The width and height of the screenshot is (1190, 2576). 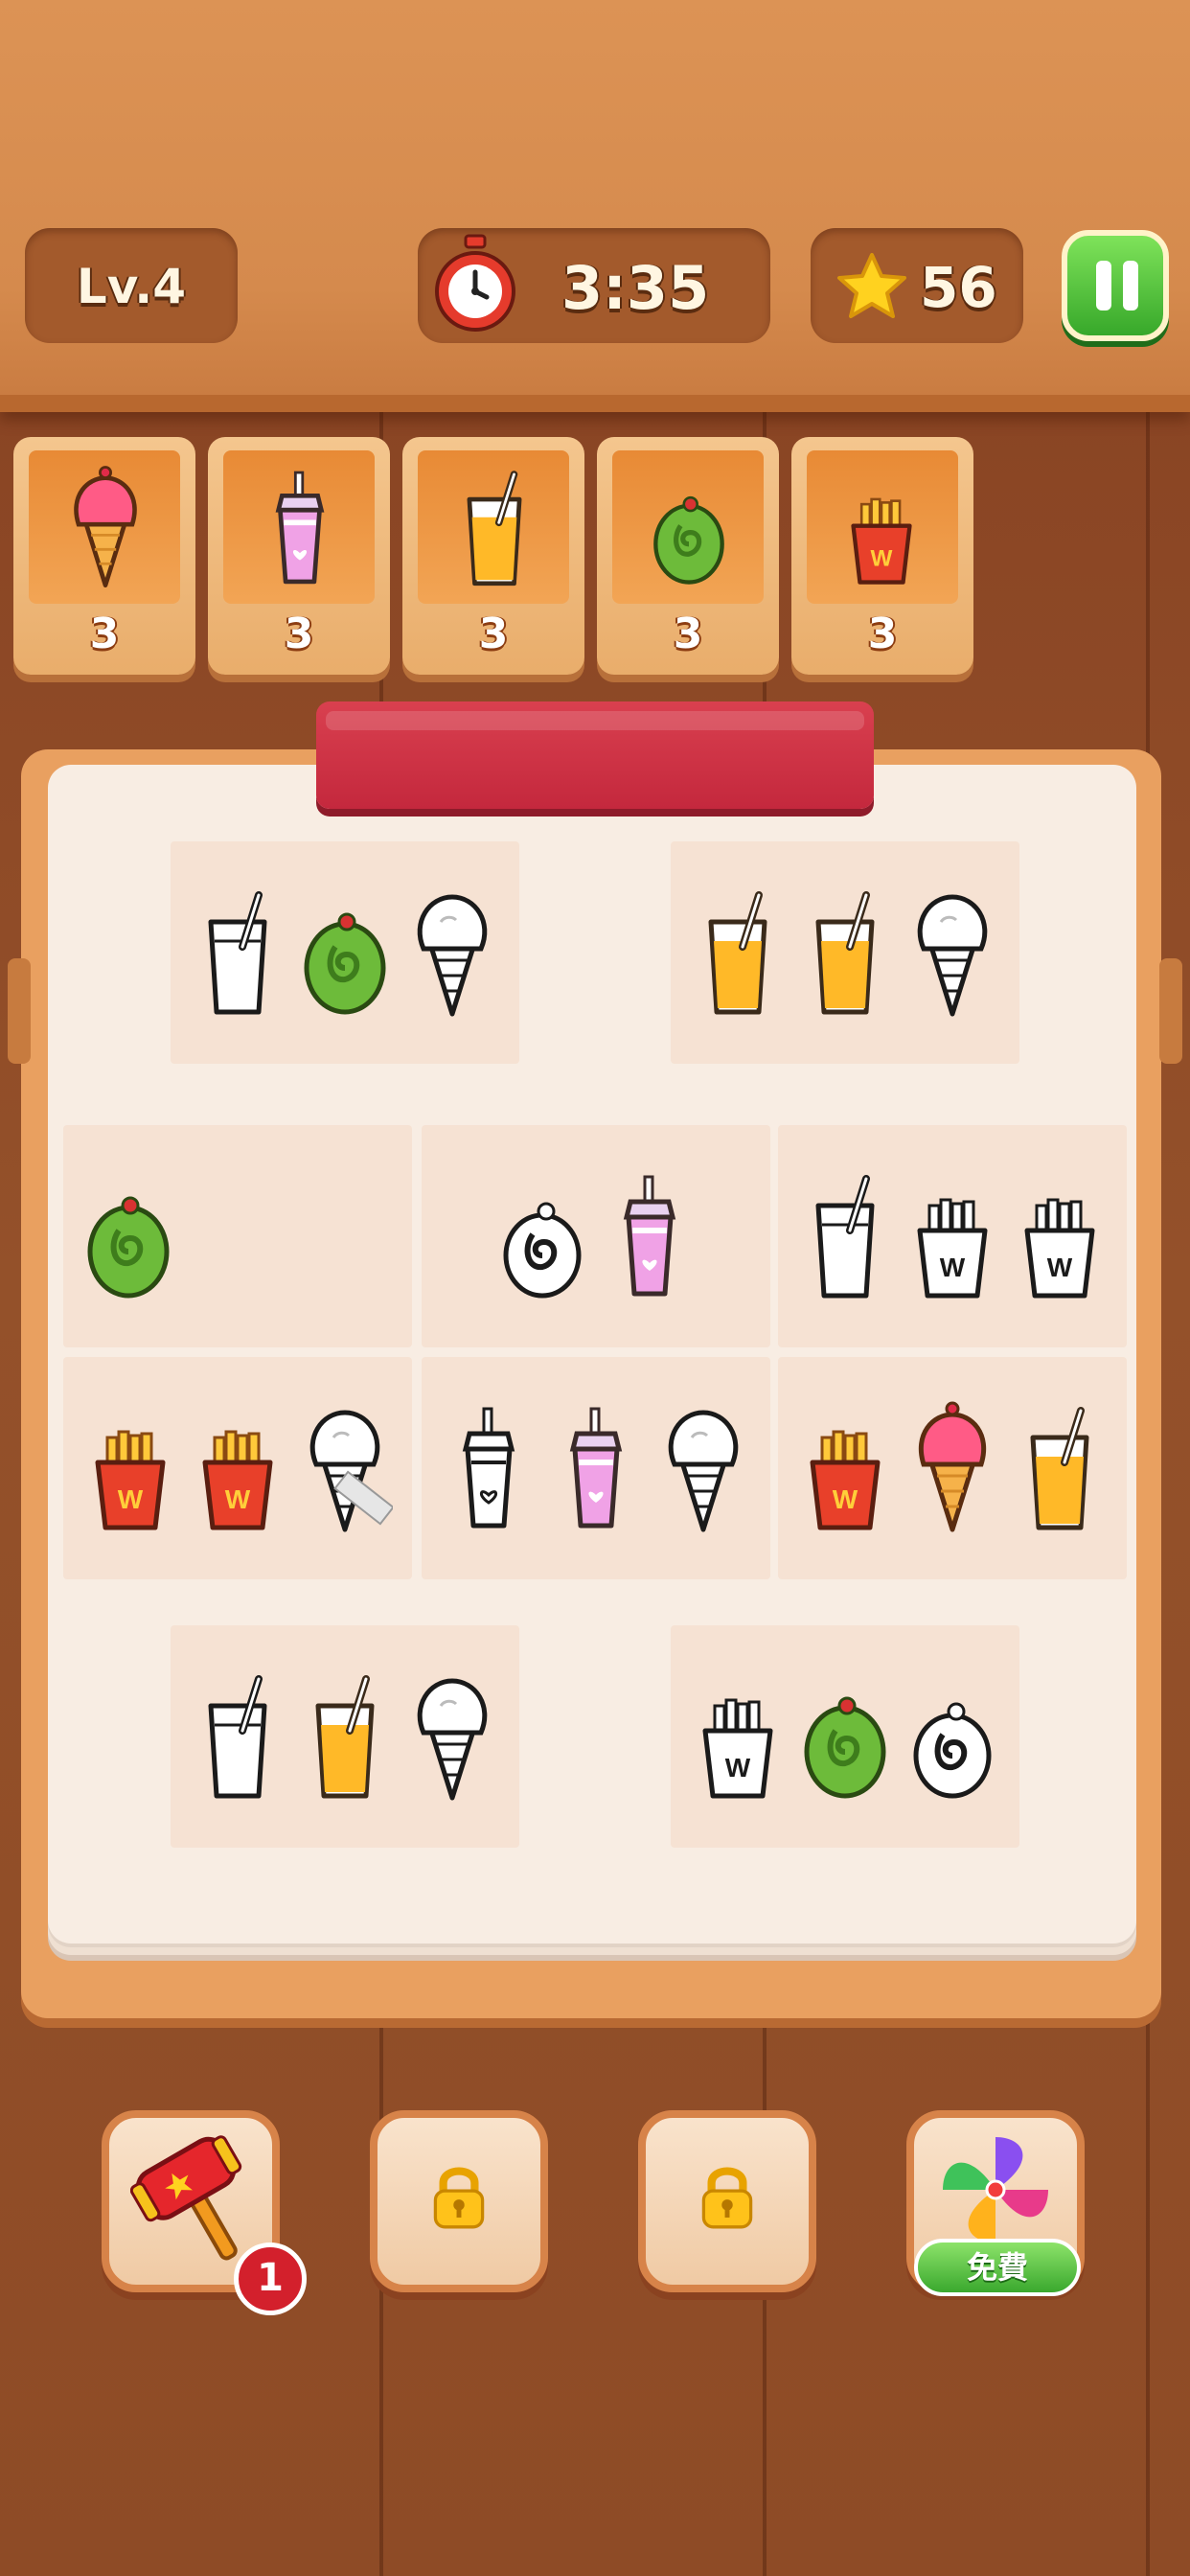 What do you see at coordinates (996, 2189) in the screenshot?
I see `pinwheel-icon` at bounding box center [996, 2189].